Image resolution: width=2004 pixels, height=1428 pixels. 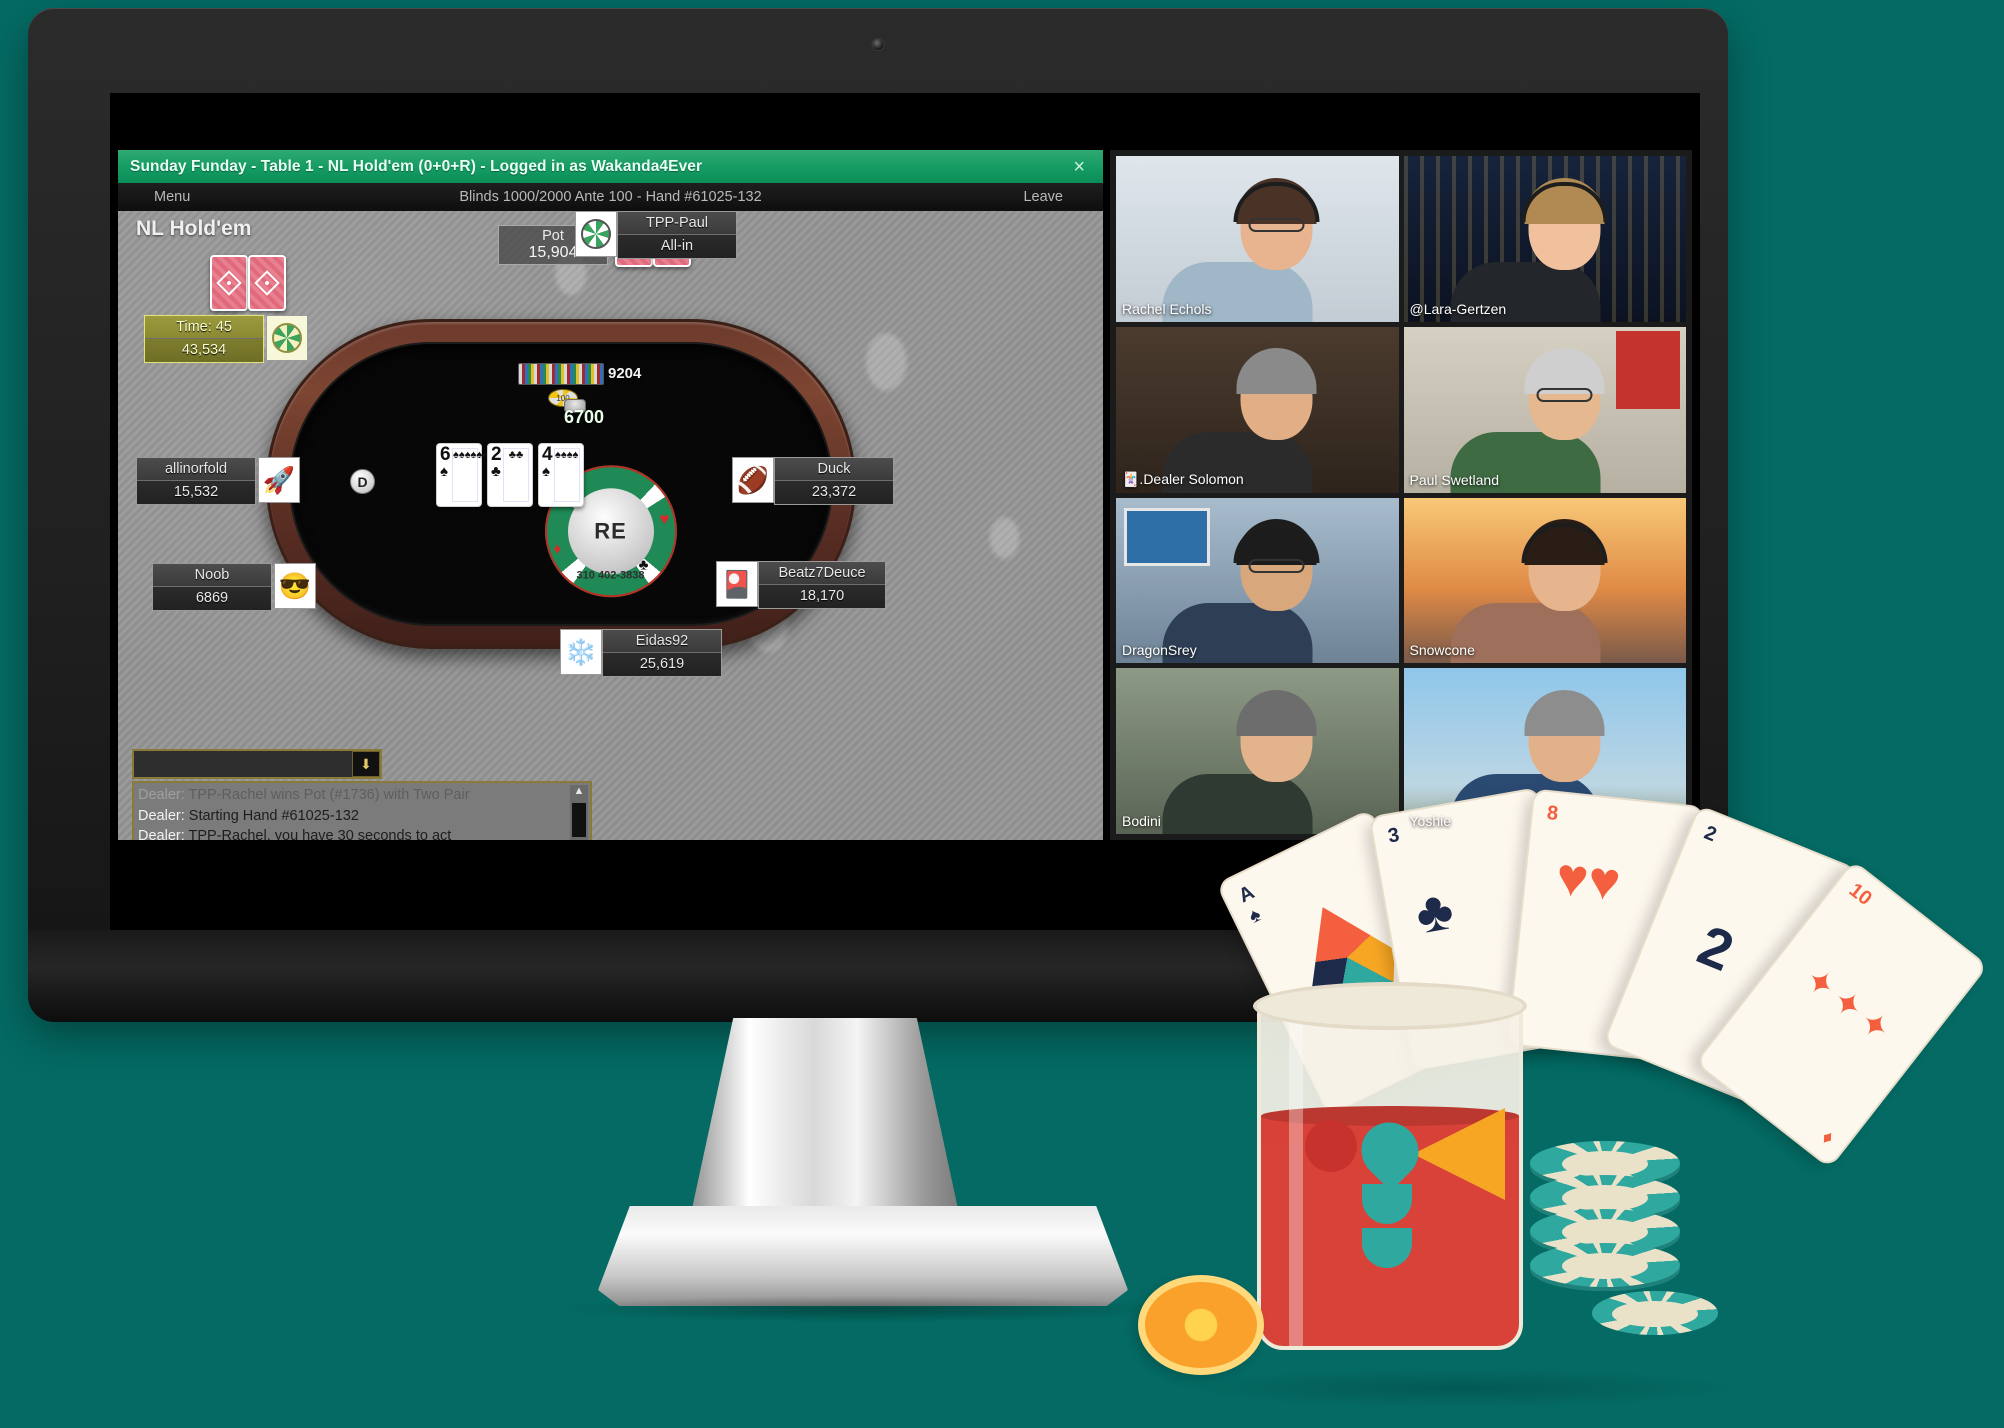 What do you see at coordinates (1390, 1174) in the screenshot?
I see `glass-body` at bounding box center [1390, 1174].